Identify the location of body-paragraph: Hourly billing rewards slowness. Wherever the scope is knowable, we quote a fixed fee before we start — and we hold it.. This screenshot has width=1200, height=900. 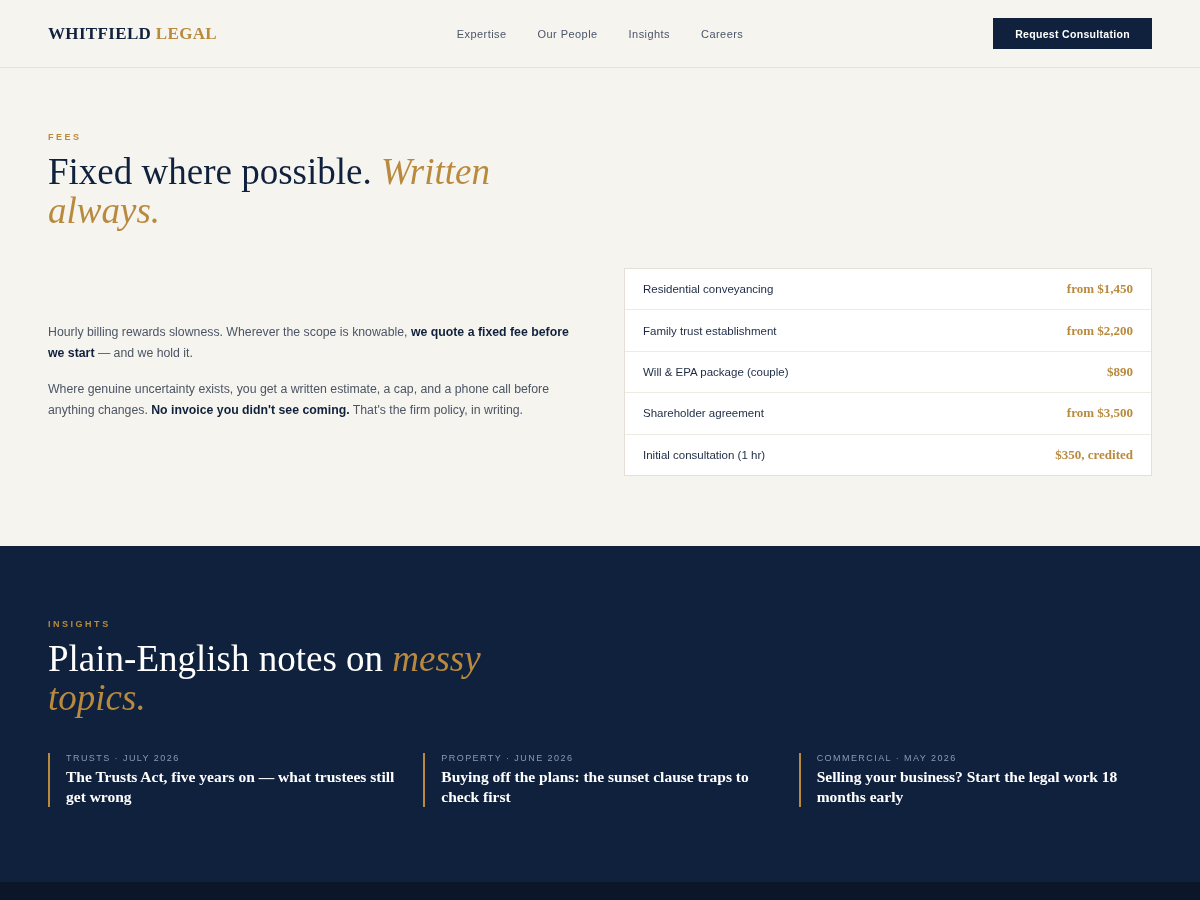
(309, 343).